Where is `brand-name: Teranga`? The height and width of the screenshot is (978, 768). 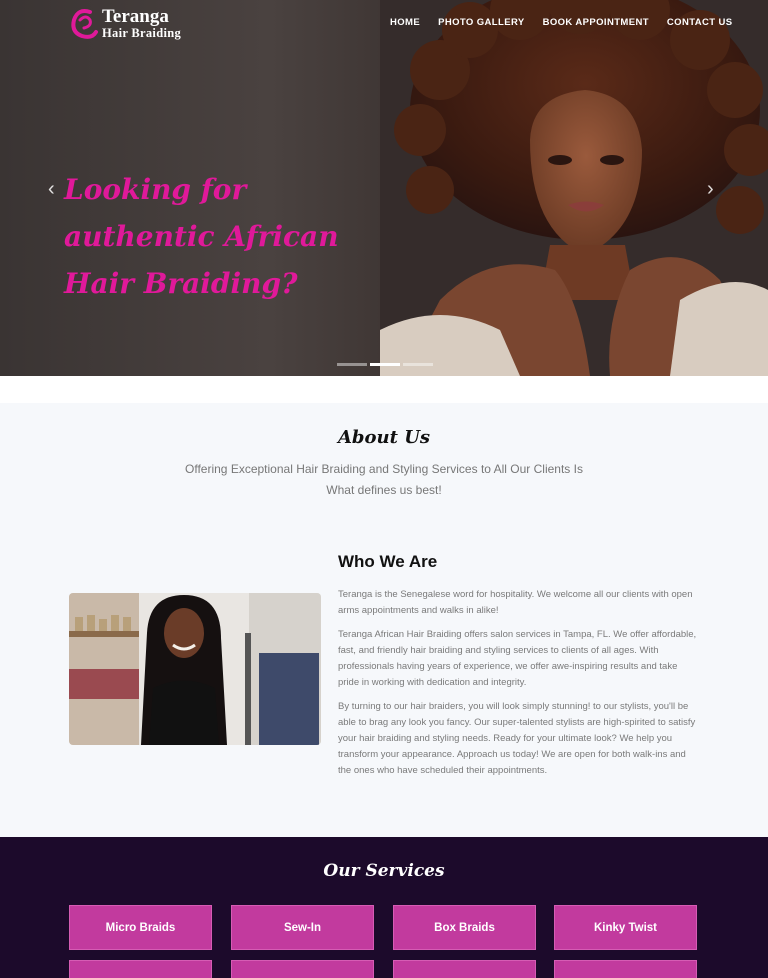
brand-name: Teranga is located at coordinates (135, 16).